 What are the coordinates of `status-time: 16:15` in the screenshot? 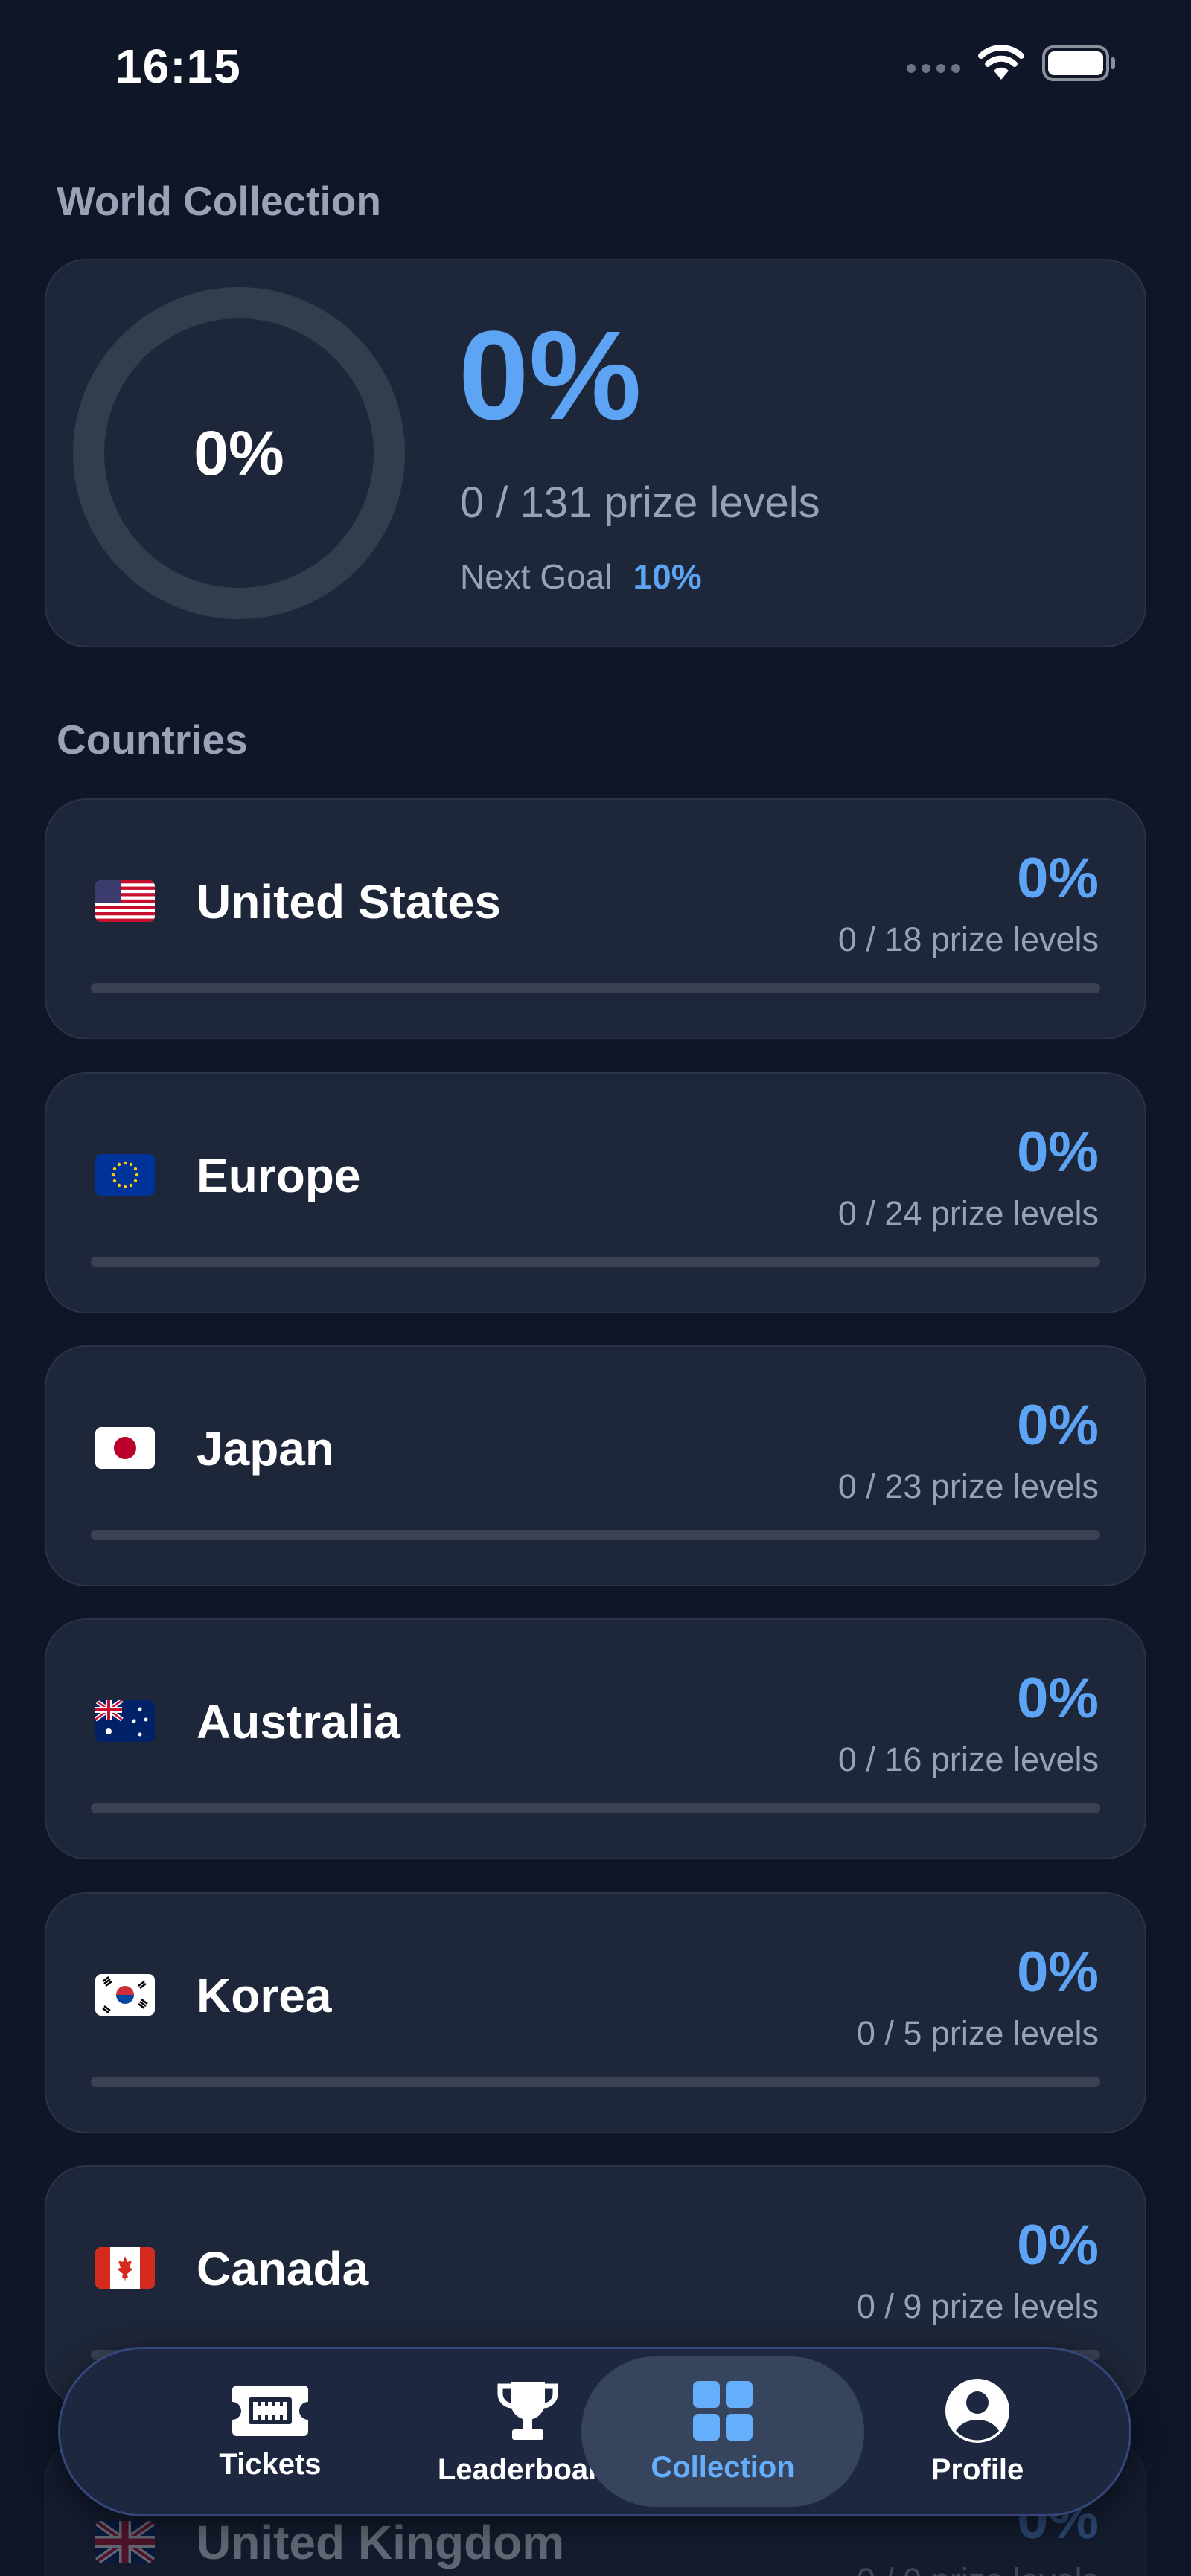 It's located at (178, 66).